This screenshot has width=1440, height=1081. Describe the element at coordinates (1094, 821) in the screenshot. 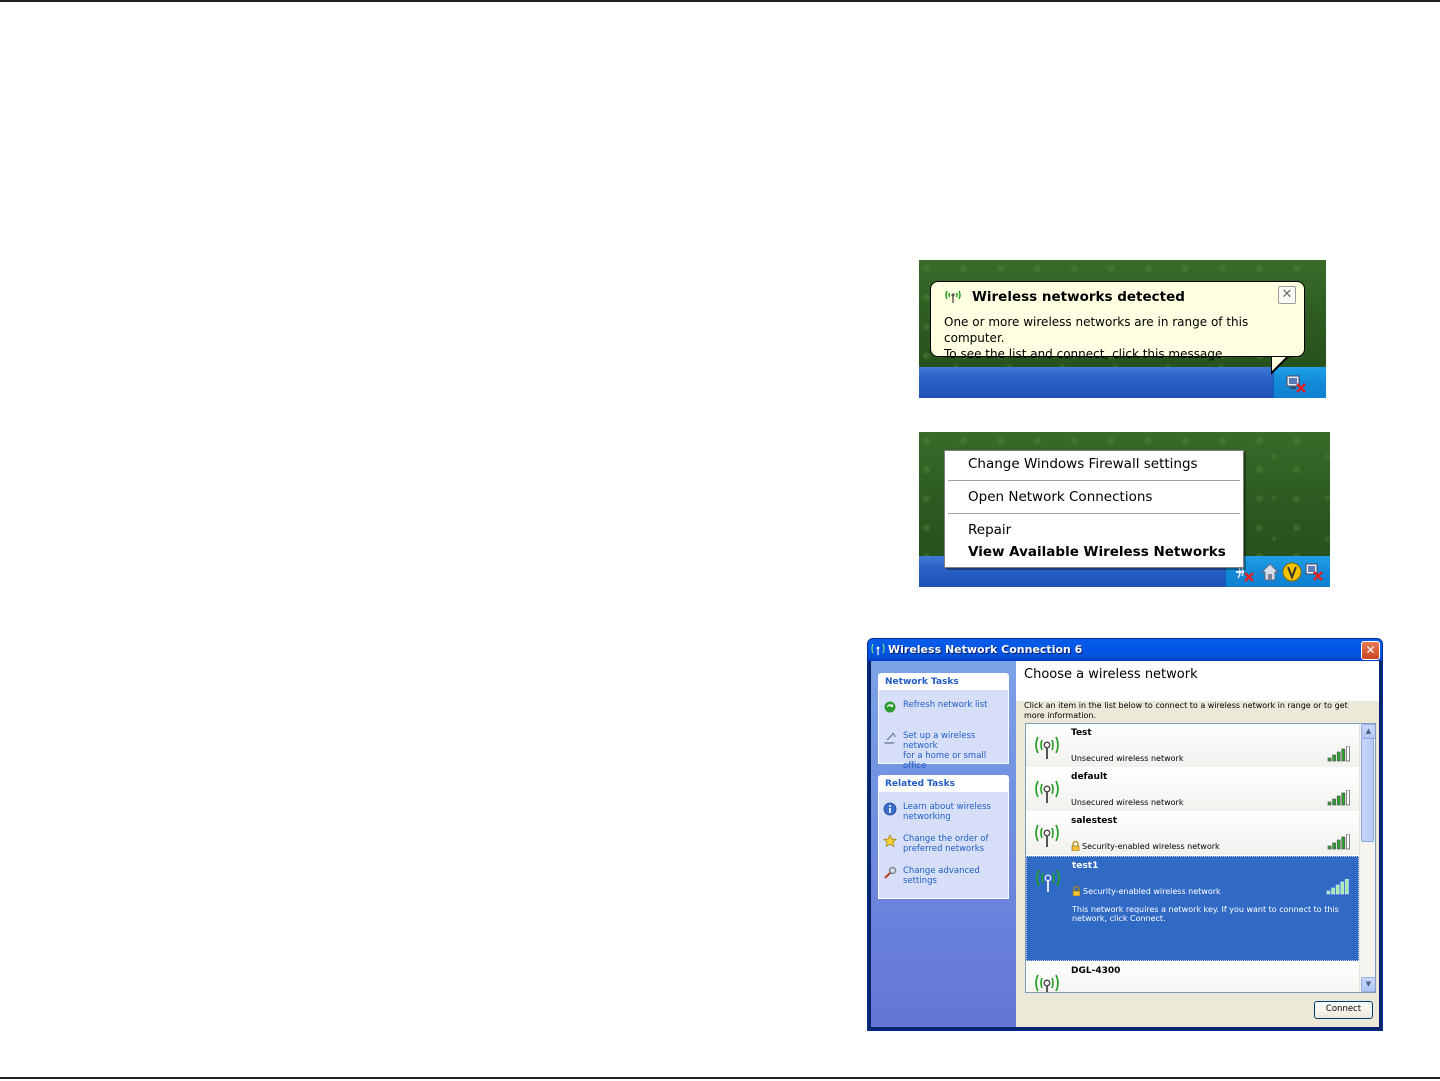

I see `network-name: salestest` at that location.